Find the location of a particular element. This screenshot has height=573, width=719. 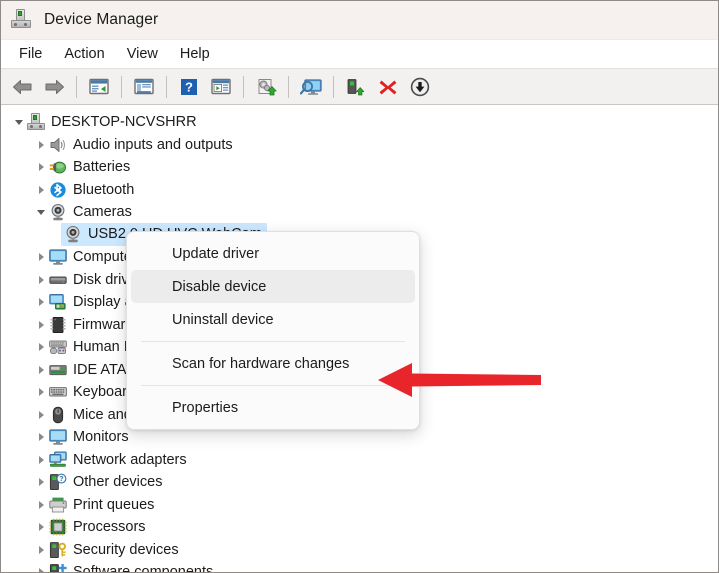

tree-item-label: Security devices is located at coordinates (126, 549).